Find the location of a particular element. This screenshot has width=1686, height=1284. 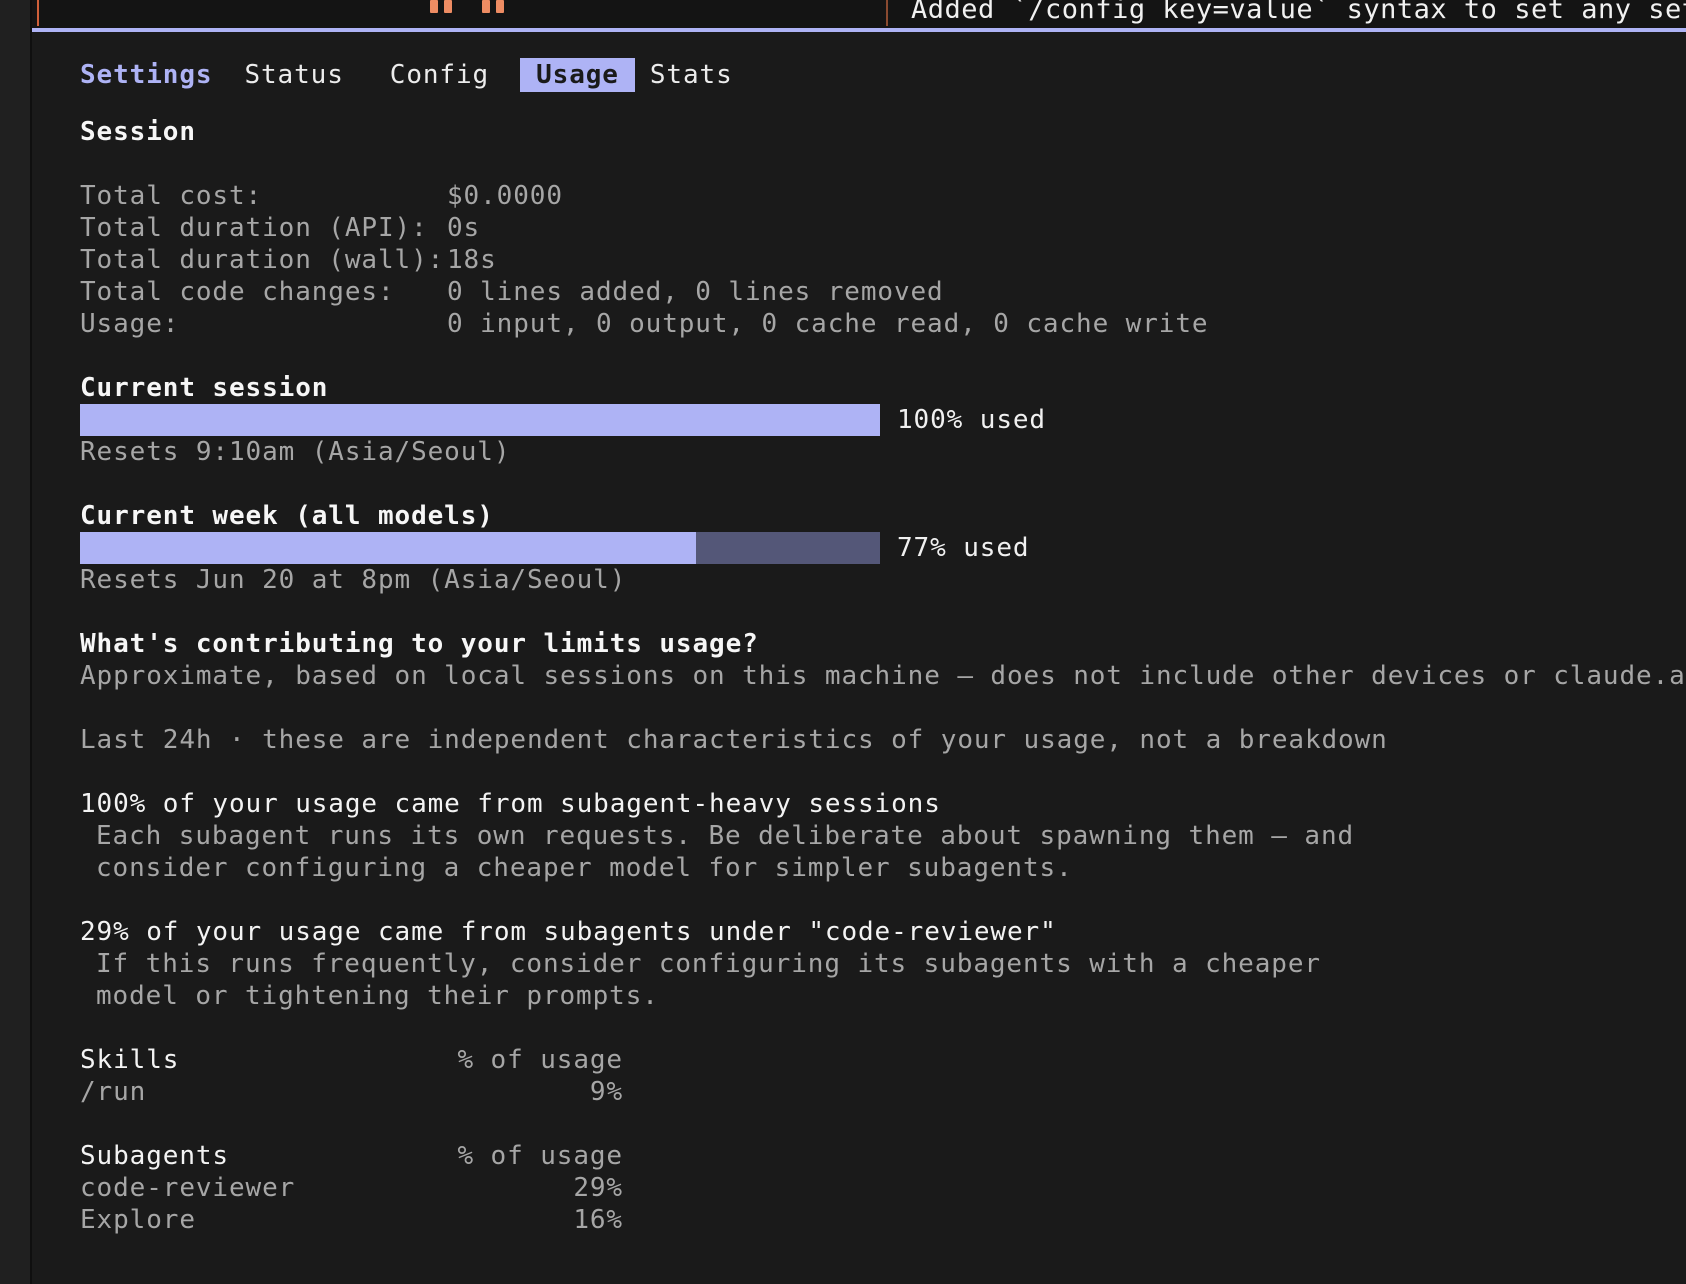

logo-marks is located at coordinates (467, 7).